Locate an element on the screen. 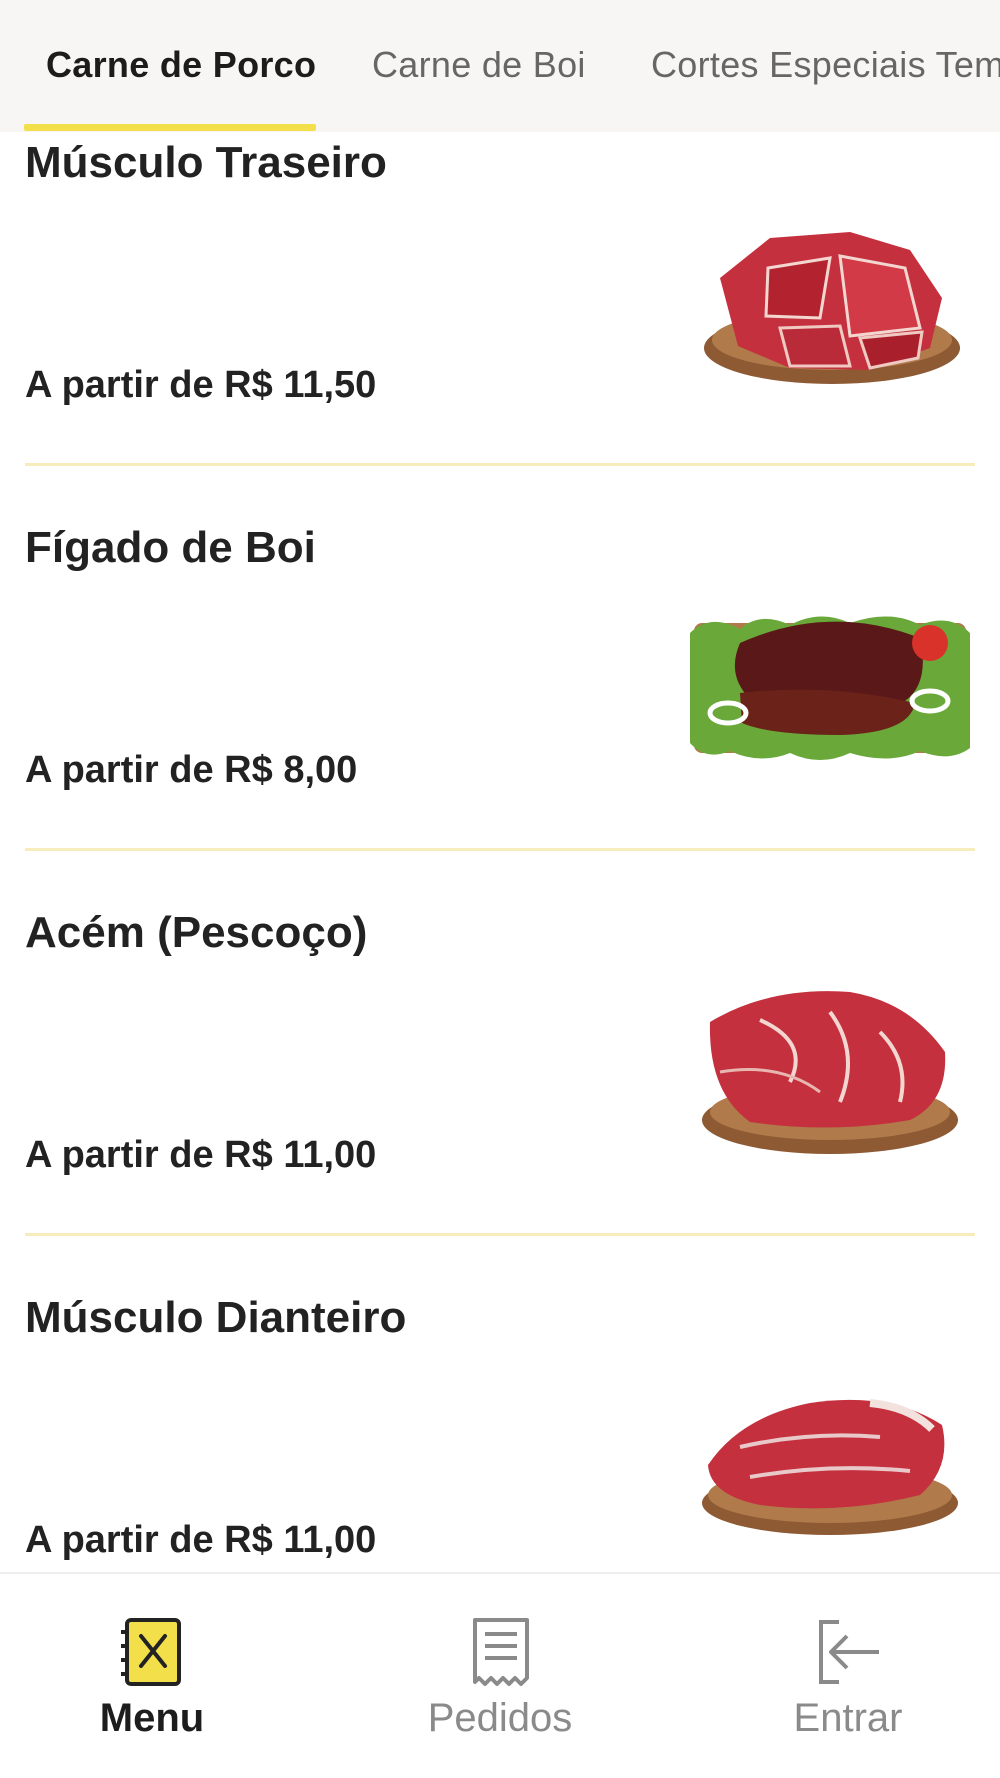 This screenshot has height=1778, width=1000. product-name: Músculo Dianteiro is located at coordinates (216, 1317).